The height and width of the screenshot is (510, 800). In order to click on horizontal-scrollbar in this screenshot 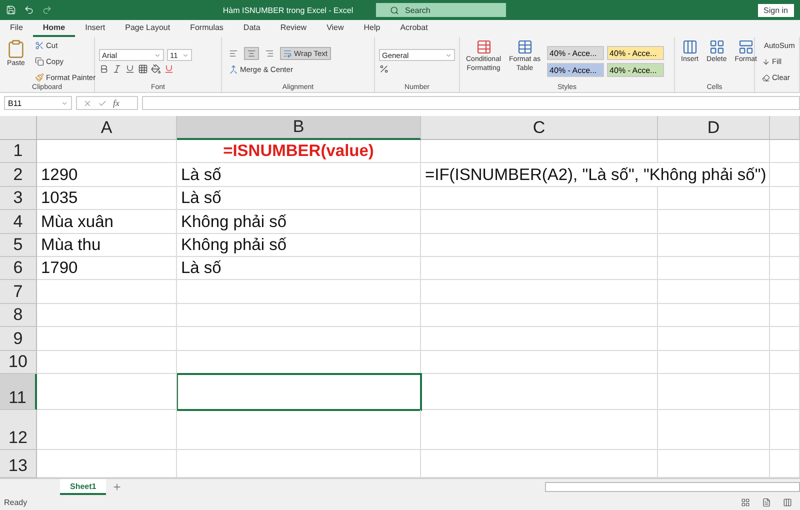, I will do `click(672, 487)`.